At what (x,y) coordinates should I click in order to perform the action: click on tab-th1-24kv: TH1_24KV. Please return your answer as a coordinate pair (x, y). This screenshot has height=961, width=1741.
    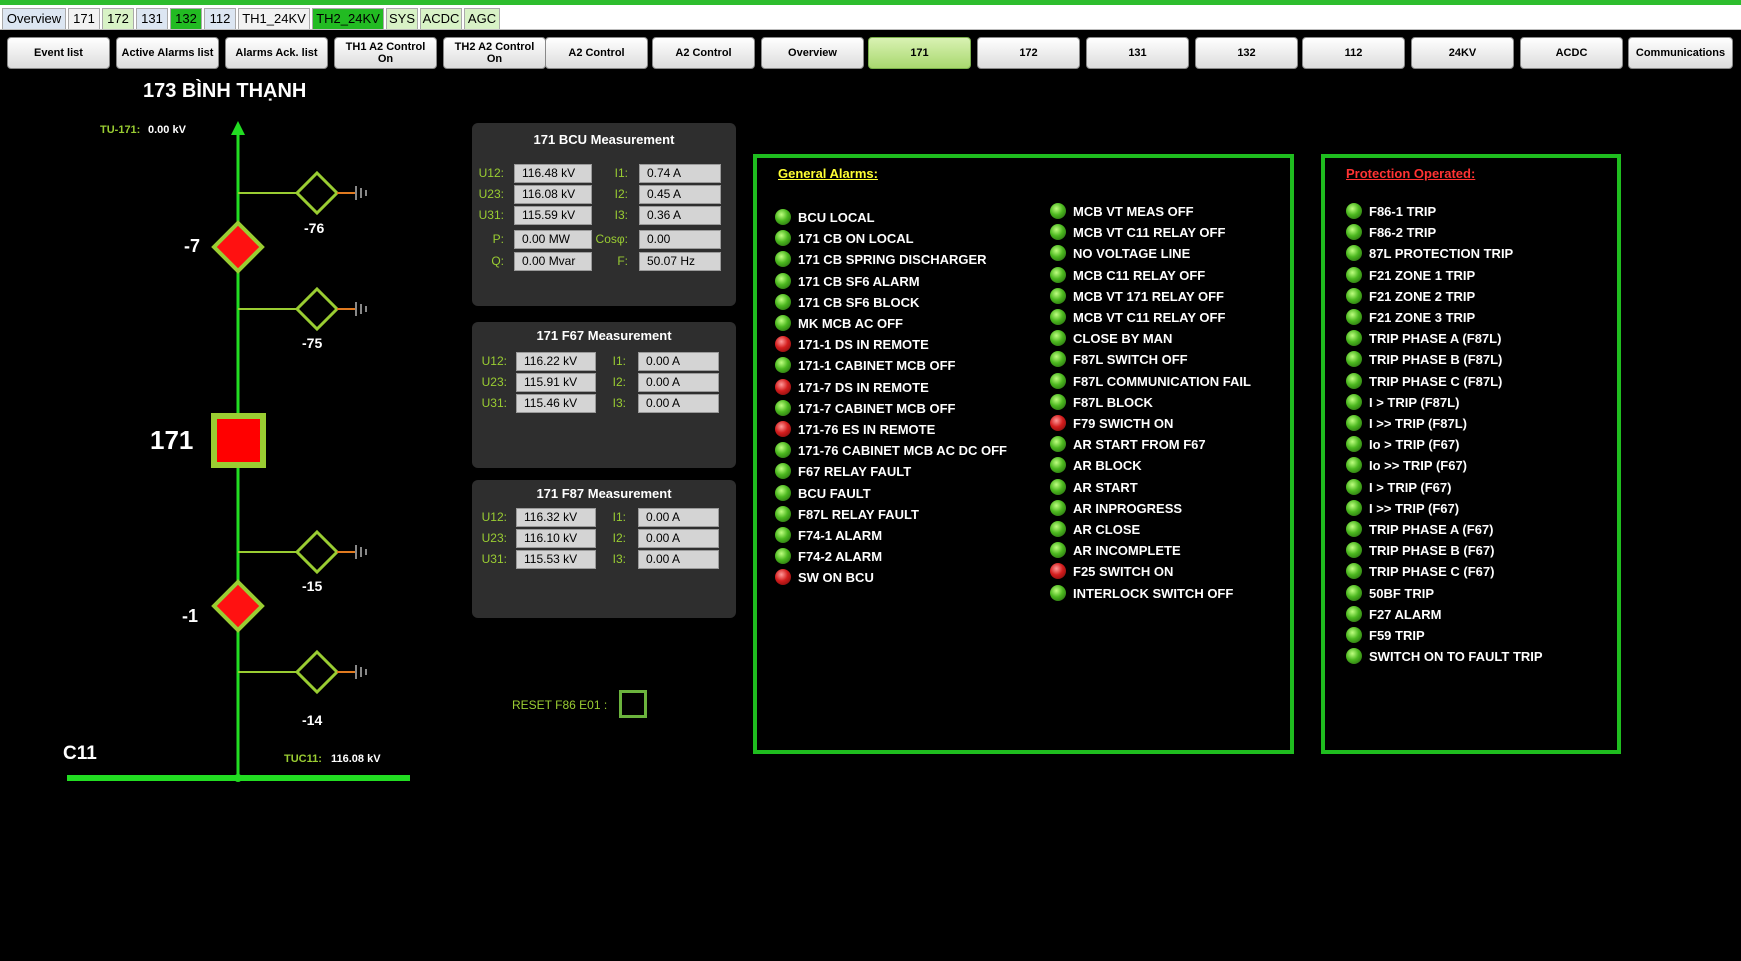
    Looking at the image, I should click on (274, 18).